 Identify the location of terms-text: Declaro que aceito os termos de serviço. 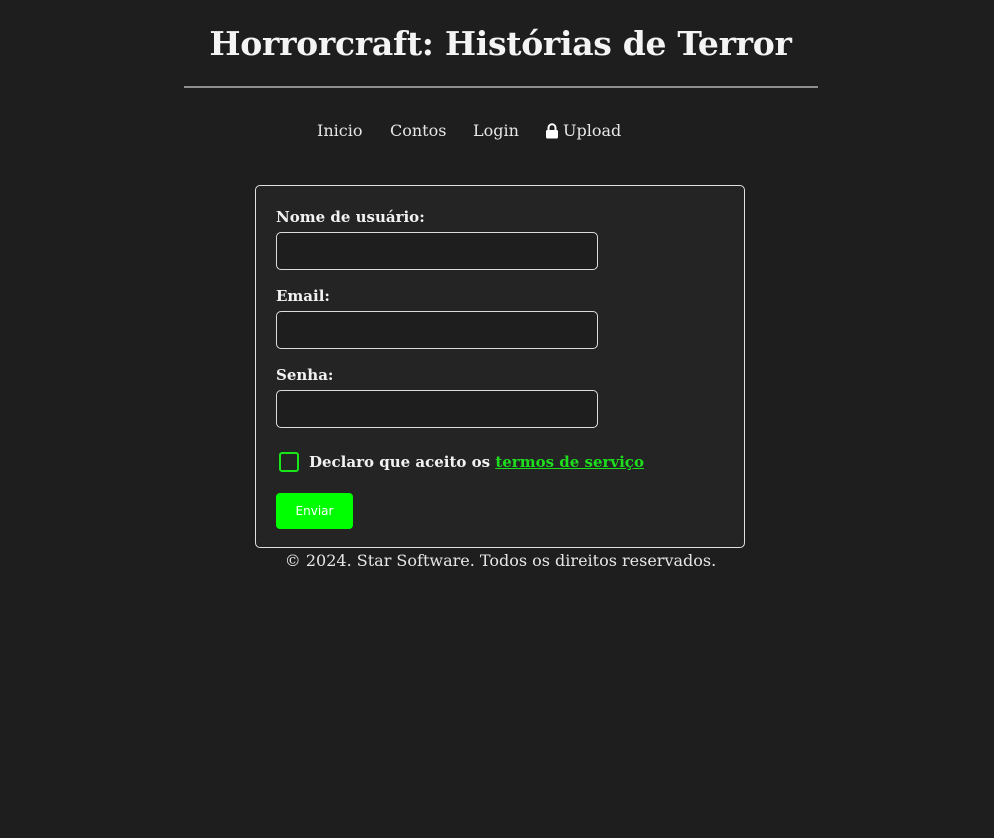
(476, 462).